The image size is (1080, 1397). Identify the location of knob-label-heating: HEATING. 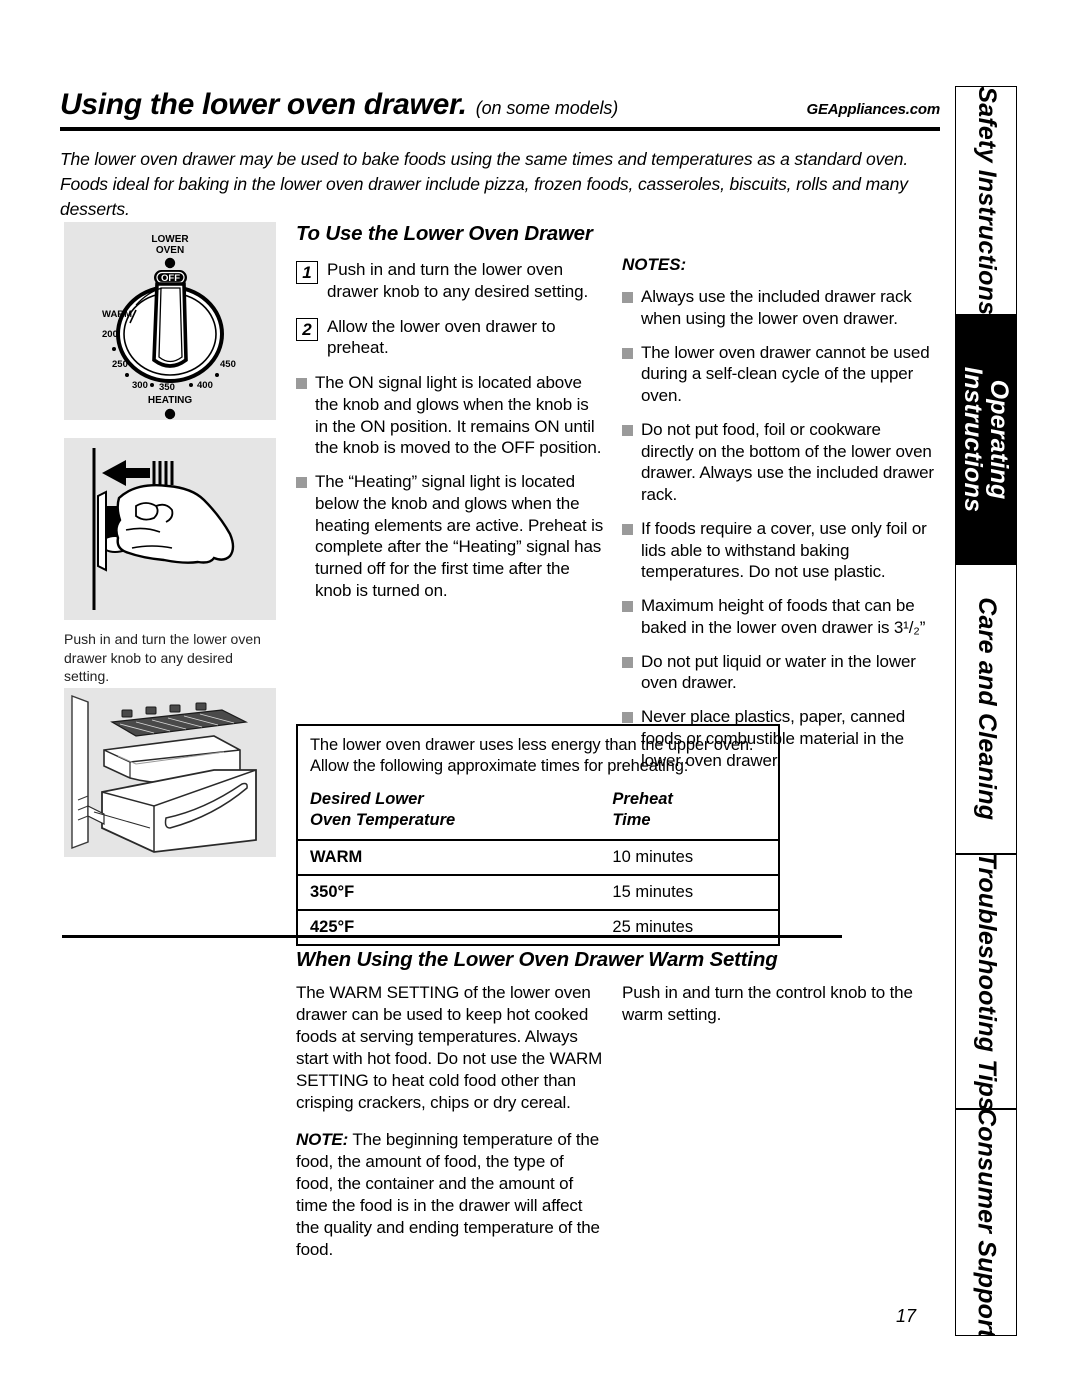
(170, 400).